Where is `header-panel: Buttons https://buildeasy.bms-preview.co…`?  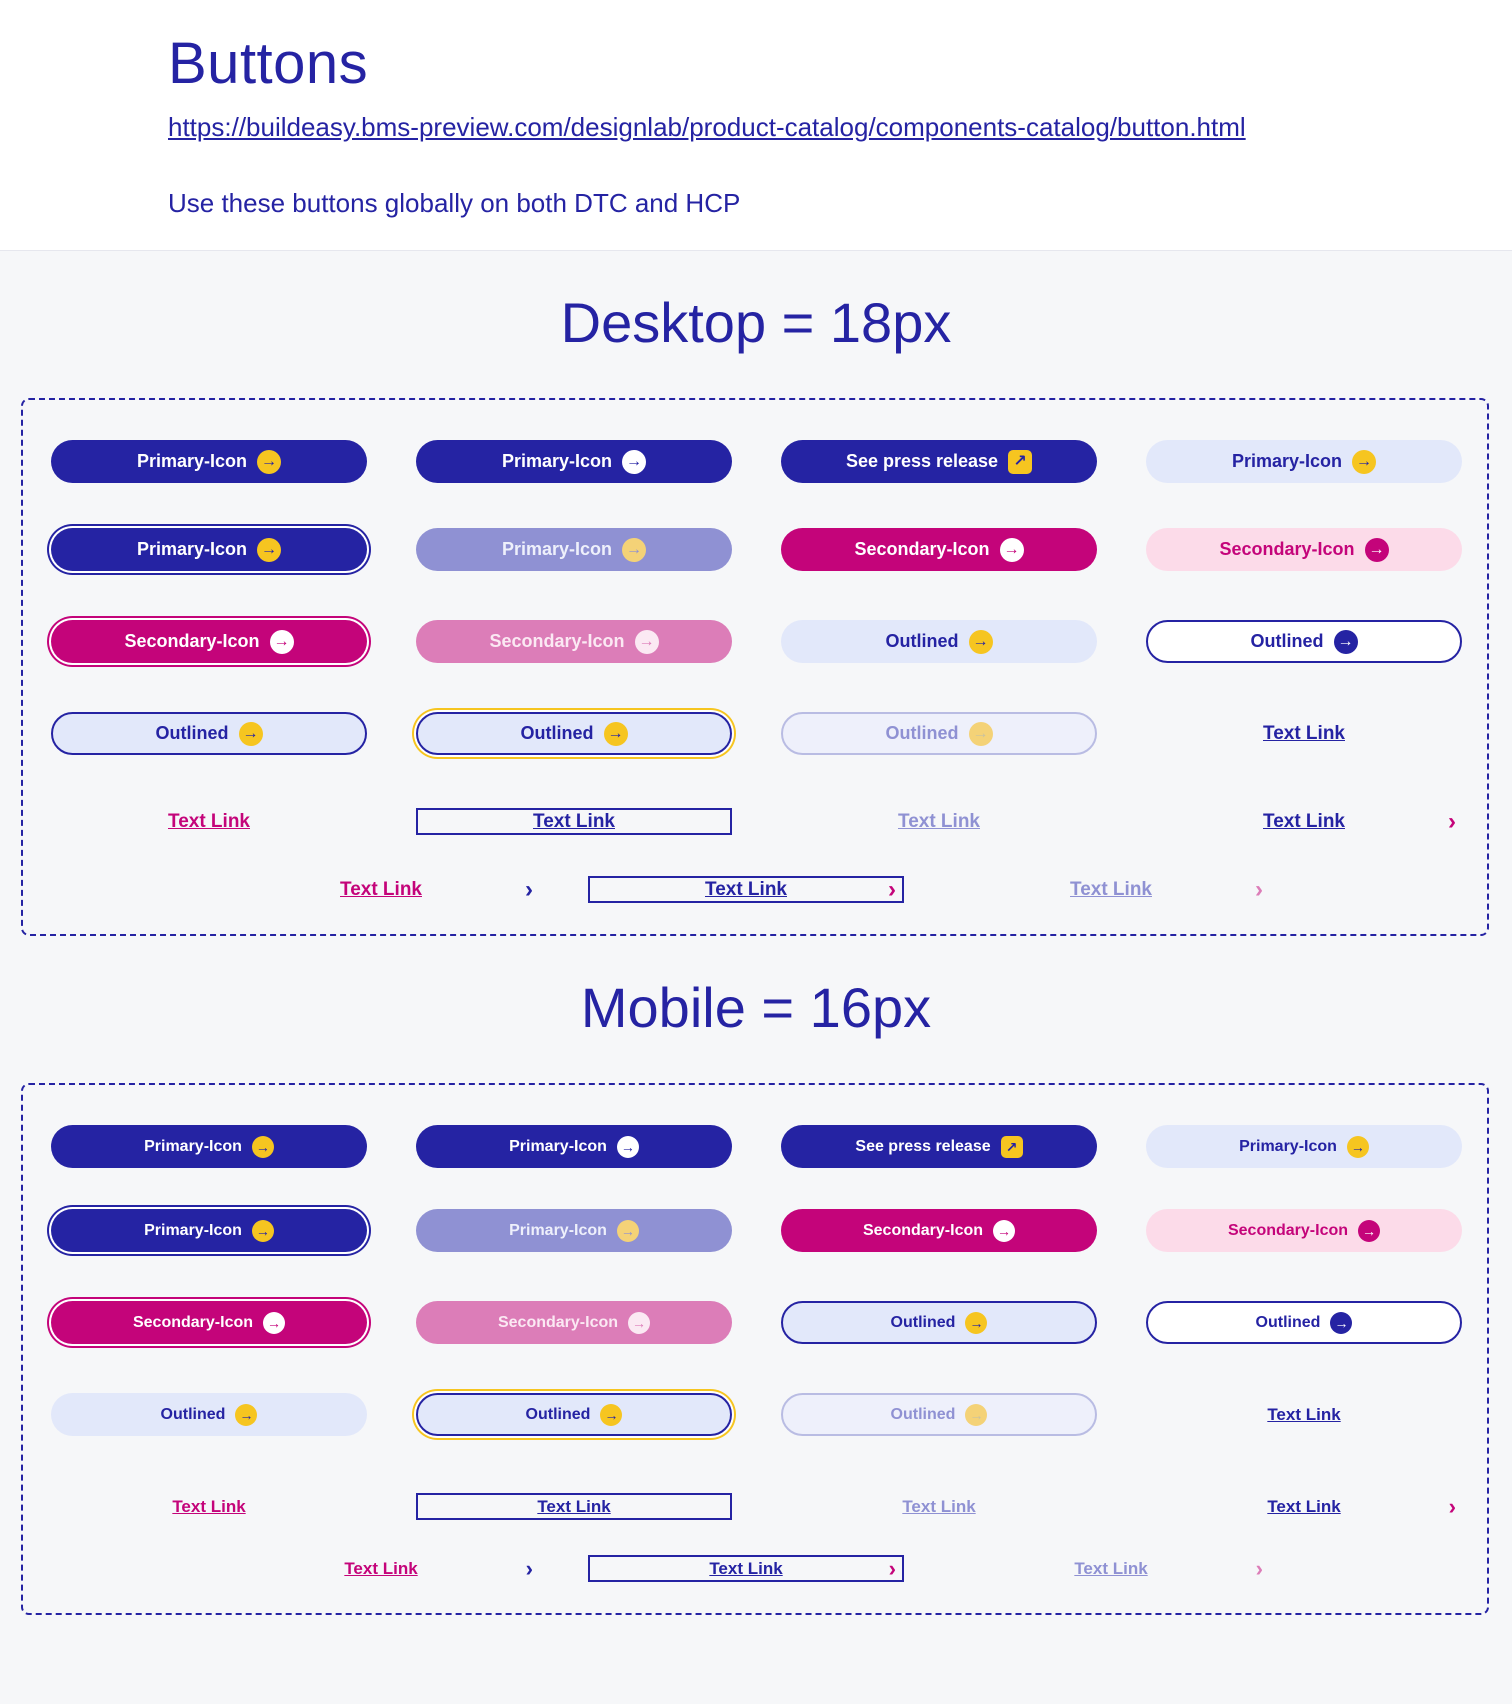
header-panel: Buttons https://buildeasy.bms-preview.co… is located at coordinates (756, 125).